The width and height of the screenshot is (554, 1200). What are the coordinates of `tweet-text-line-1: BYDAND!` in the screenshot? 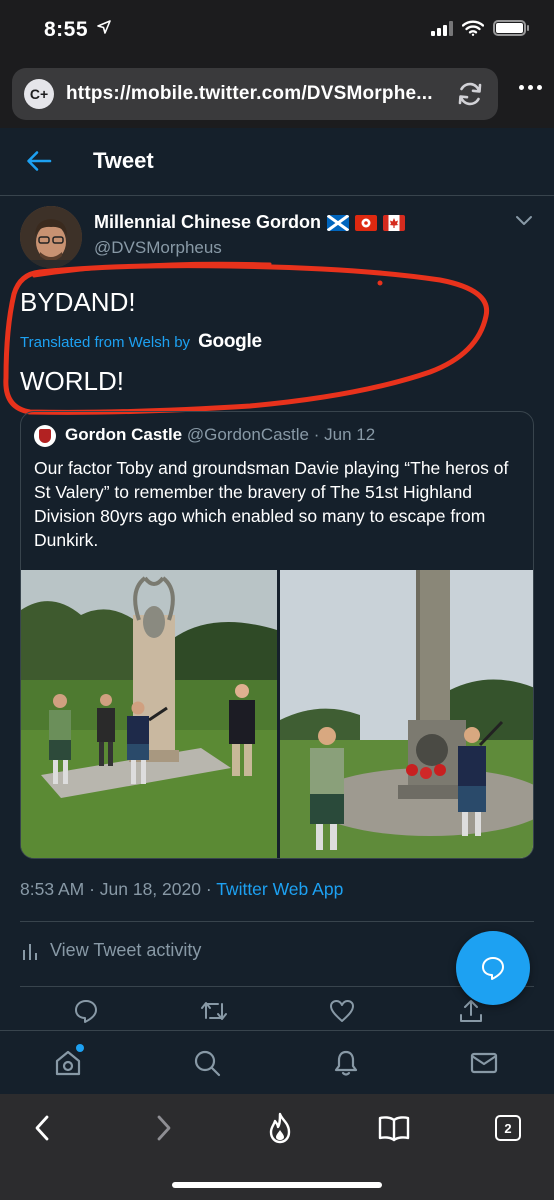 It's located at (78, 302).